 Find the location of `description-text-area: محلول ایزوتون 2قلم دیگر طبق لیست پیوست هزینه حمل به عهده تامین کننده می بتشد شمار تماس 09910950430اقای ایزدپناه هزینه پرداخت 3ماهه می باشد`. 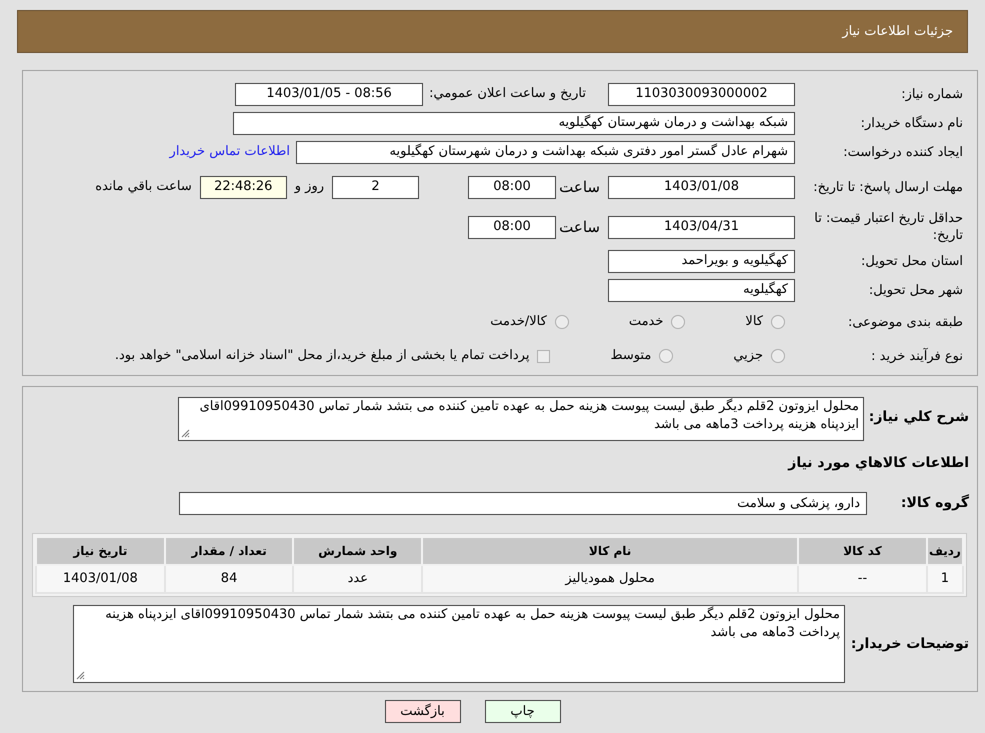

description-text-area: محلول ایزوتون 2قلم دیگر طبق لیست پیوست هزینه حمل به عهده تامین کننده می بتشد شمار تماس 09910950430اقای ایزدپناه هزینه پرداخت 3ماهه می باشد is located at coordinates (521, 419).